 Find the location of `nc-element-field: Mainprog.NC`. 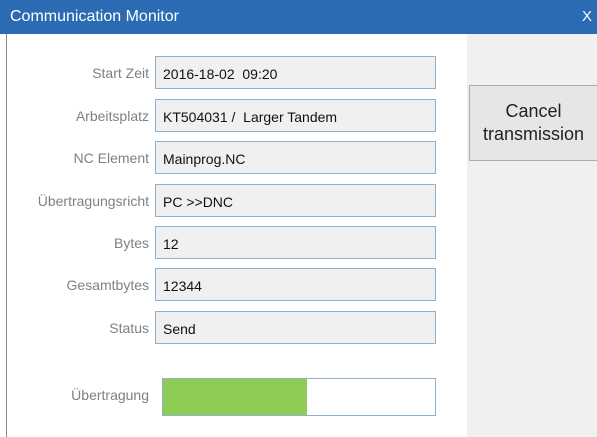

nc-element-field: Mainprog.NC is located at coordinates (295, 157).